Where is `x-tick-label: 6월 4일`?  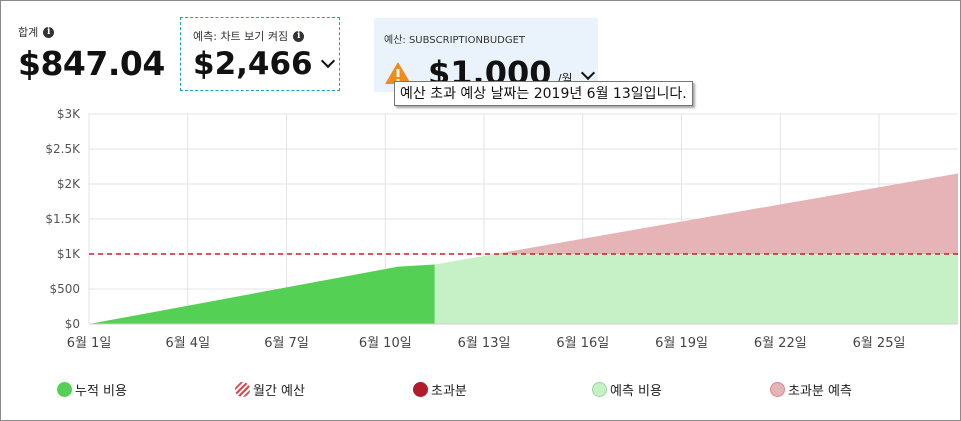
x-tick-label: 6월 4일 is located at coordinates (187, 343).